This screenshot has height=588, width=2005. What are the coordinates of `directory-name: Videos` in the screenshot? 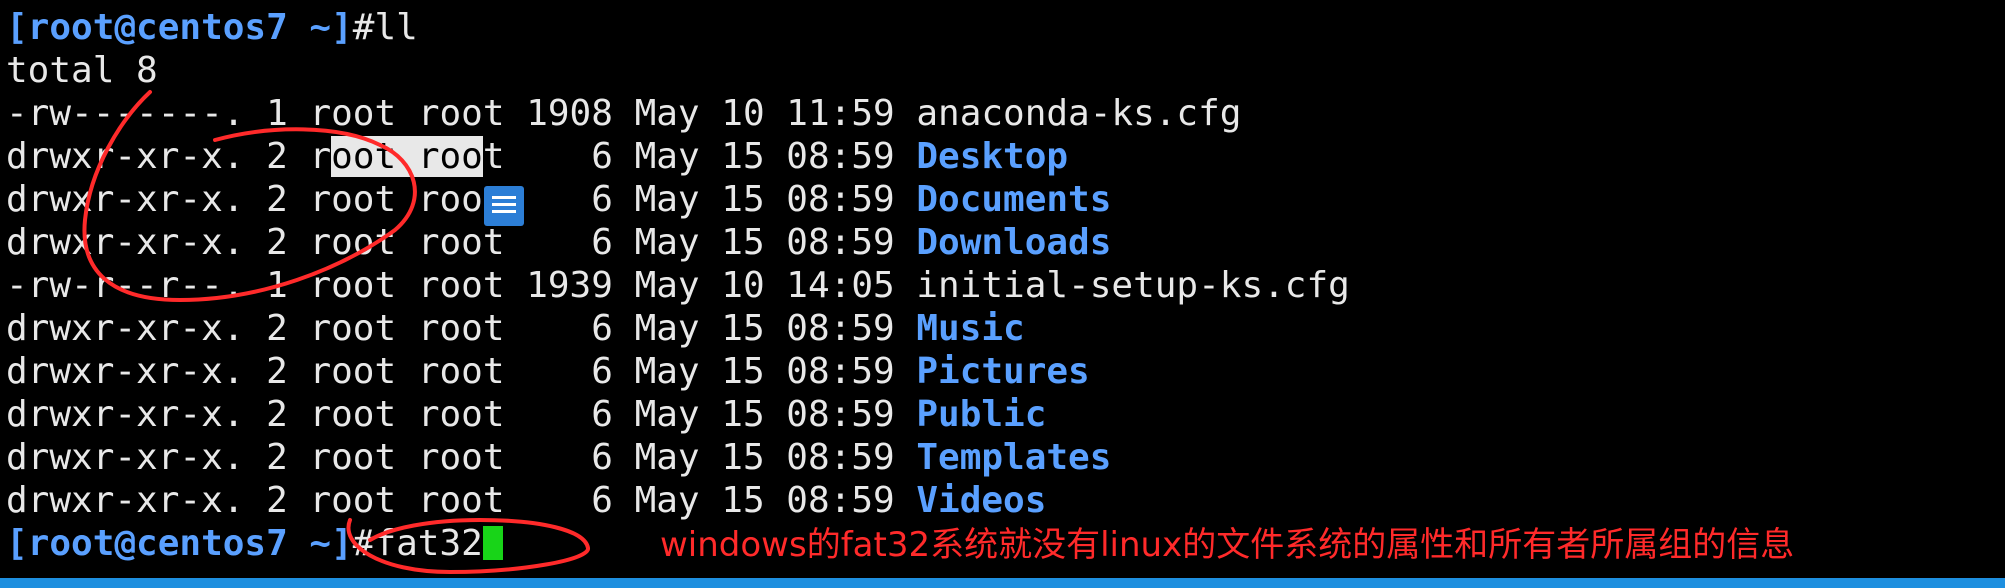 It's located at (981, 500).